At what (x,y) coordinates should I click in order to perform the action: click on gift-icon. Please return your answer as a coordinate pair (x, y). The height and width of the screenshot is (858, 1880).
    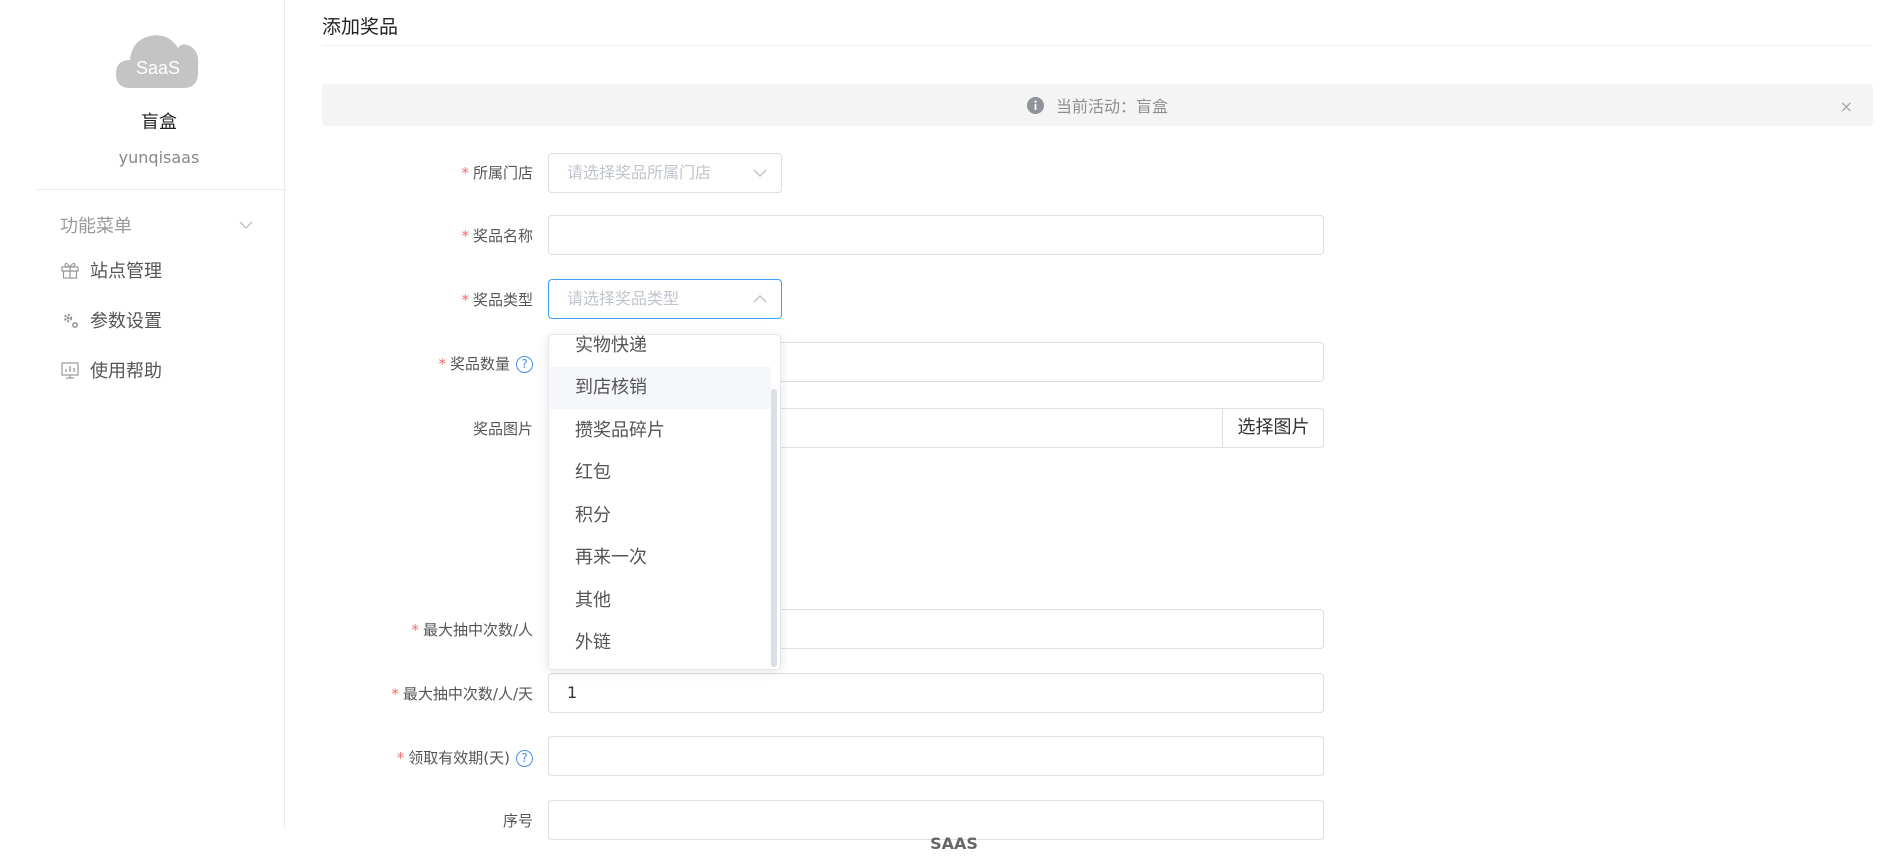
    Looking at the image, I should click on (70, 270).